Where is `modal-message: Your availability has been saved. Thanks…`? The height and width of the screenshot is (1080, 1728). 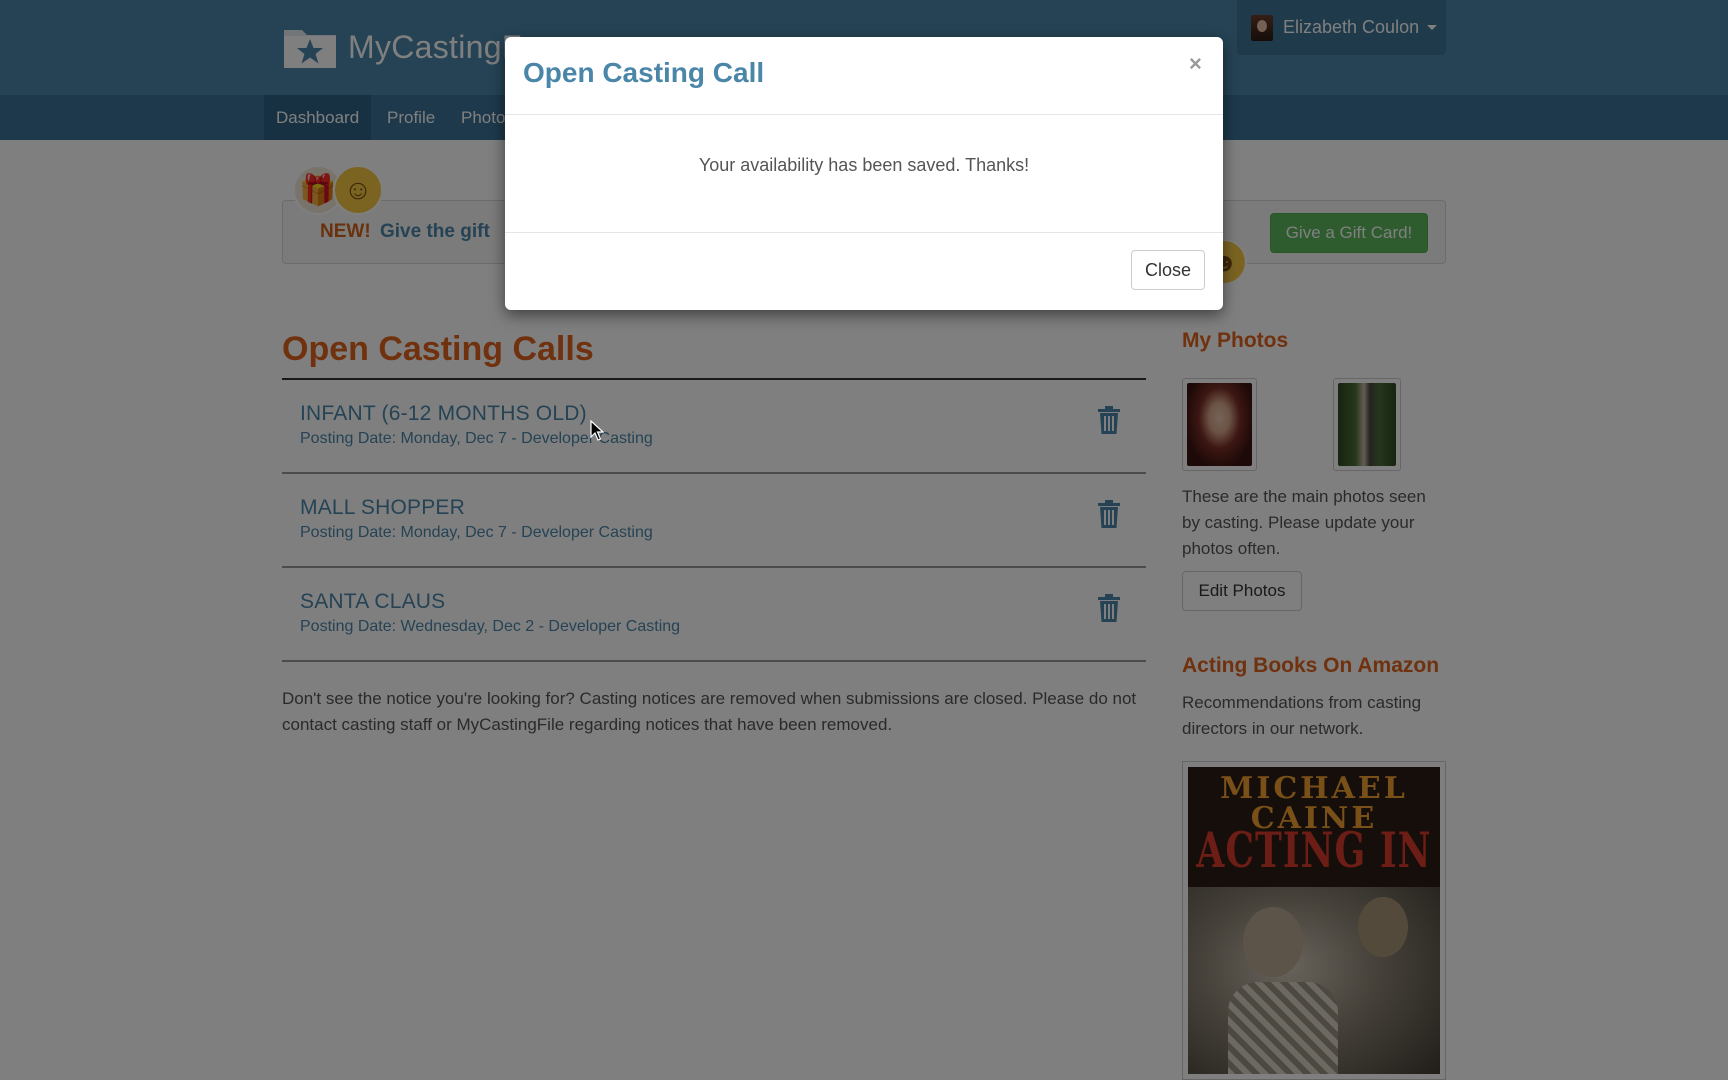 modal-message: Your availability has been saved. Thanks… is located at coordinates (864, 165).